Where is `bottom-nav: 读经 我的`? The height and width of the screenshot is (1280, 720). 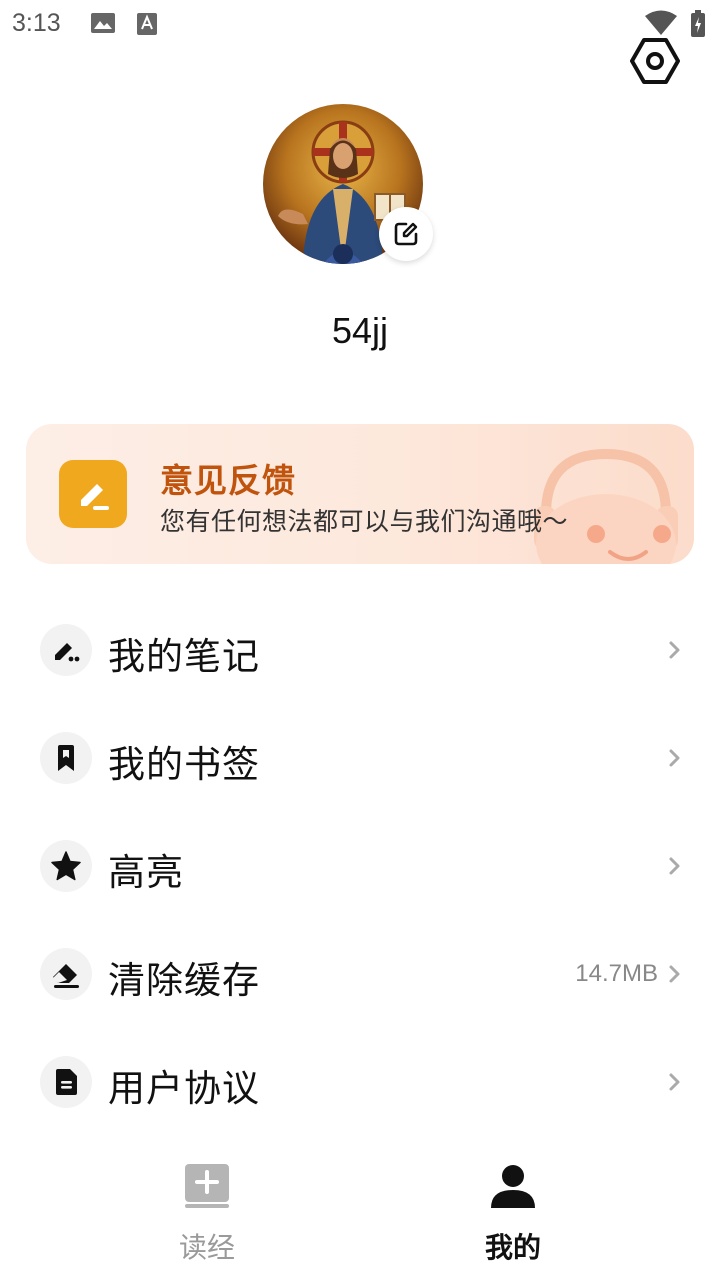 bottom-nav: 读经 我的 is located at coordinates (360, 1215).